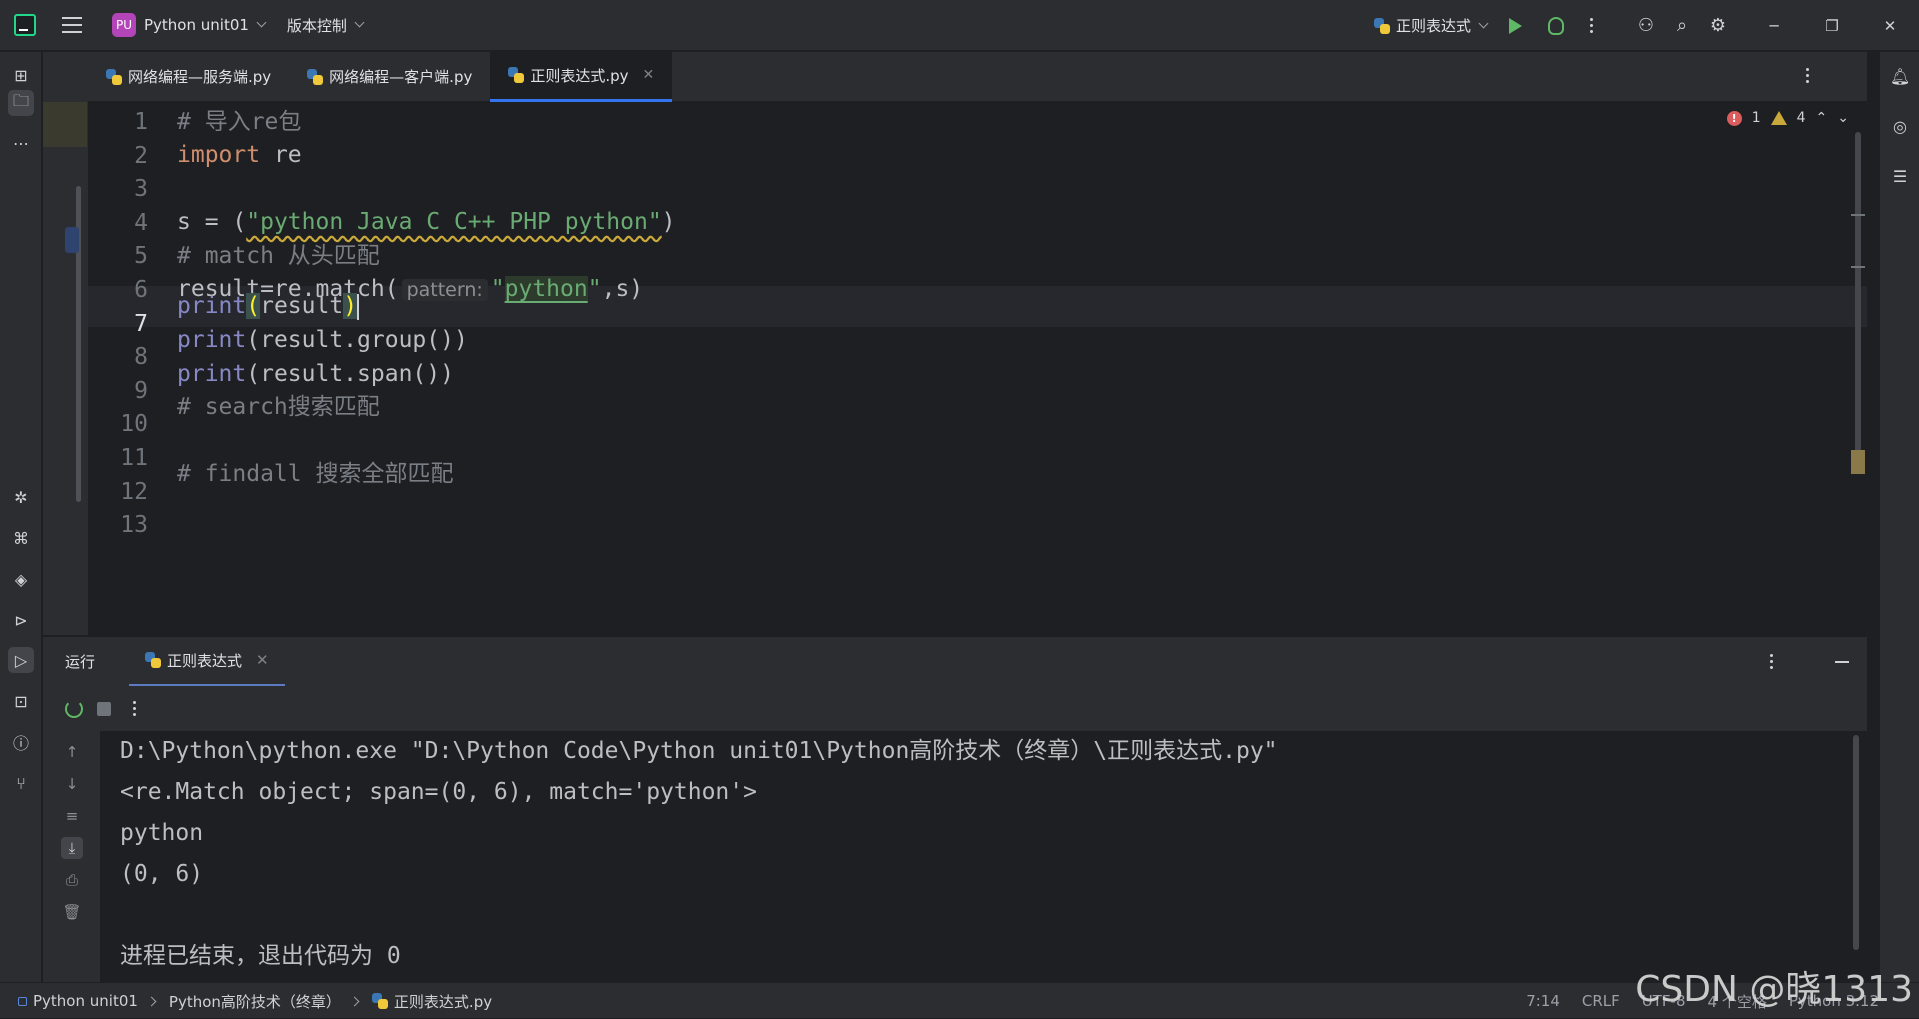 Image resolution: width=1919 pixels, height=1019 pixels. What do you see at coordinates (118, 368) in the screenshot?
I see `line-gutter: 1 2 3 4 5 6 7 8 9 10 11 12 13` at bounding box center [118, 368].